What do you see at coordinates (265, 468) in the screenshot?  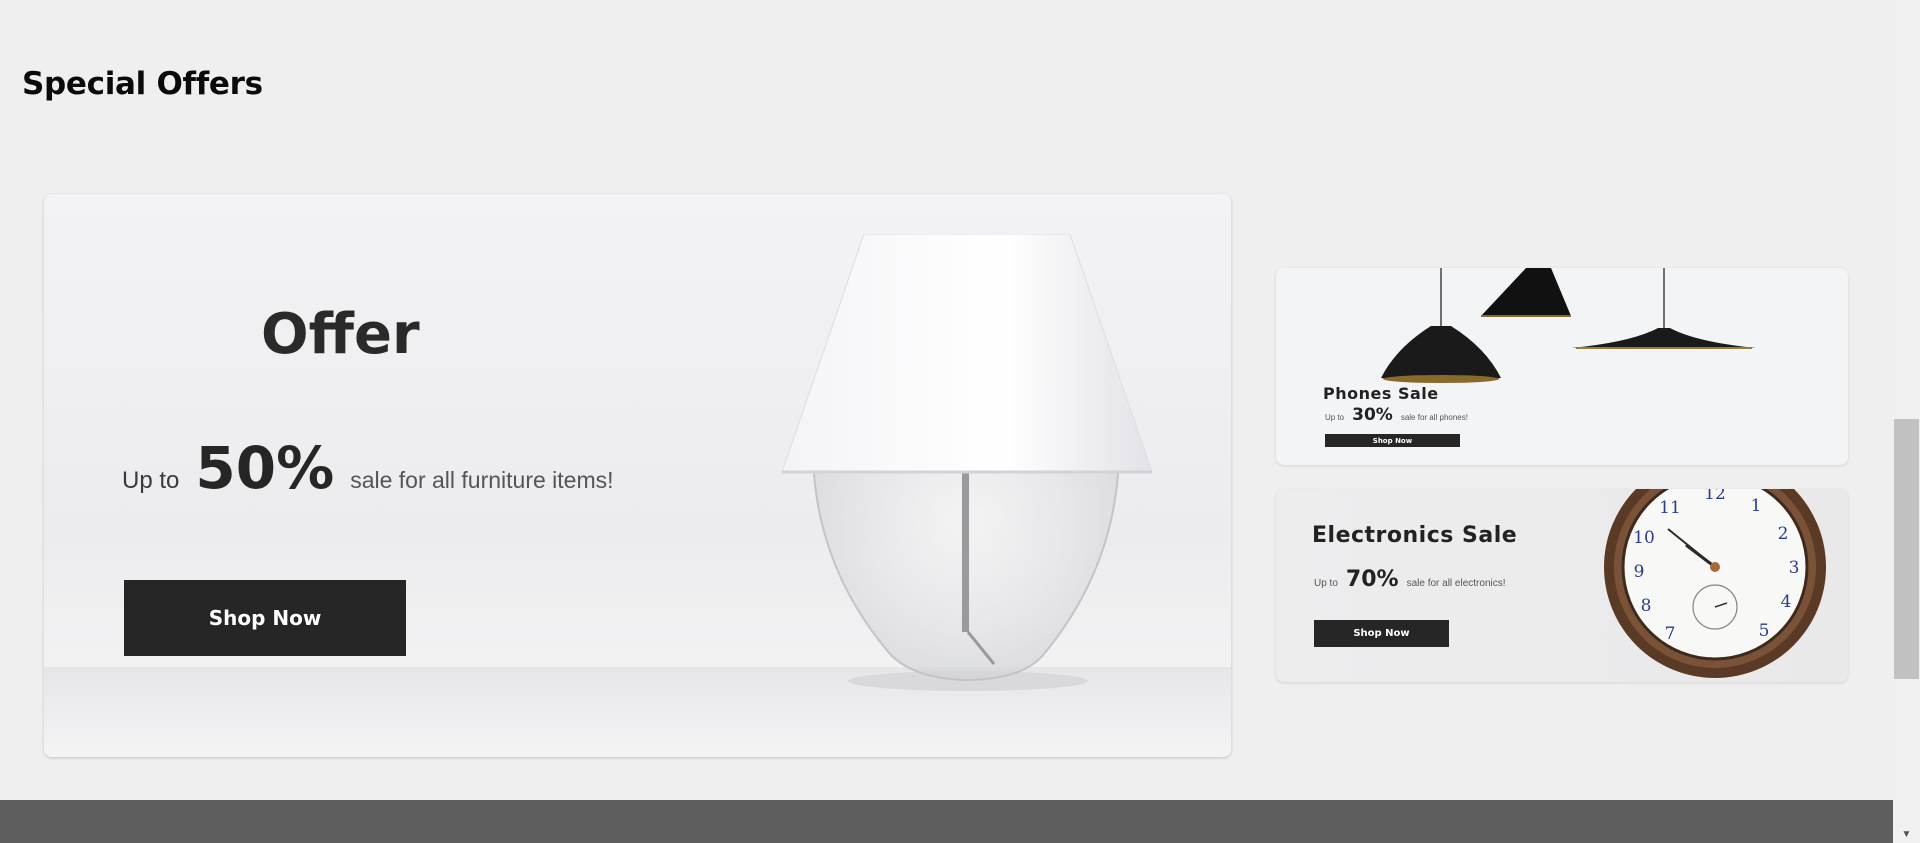 I see `discount-percent: 50%` at bounding box center [265, 468].